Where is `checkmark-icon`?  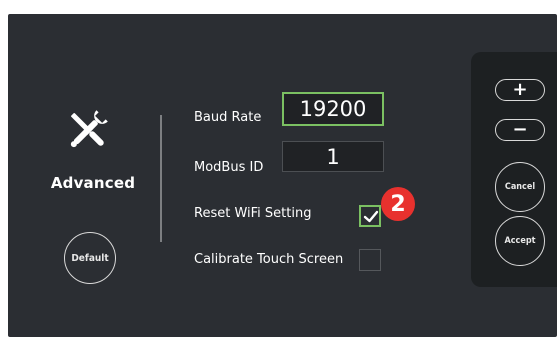
checkmark-icon is located at coordinates (371, 216).